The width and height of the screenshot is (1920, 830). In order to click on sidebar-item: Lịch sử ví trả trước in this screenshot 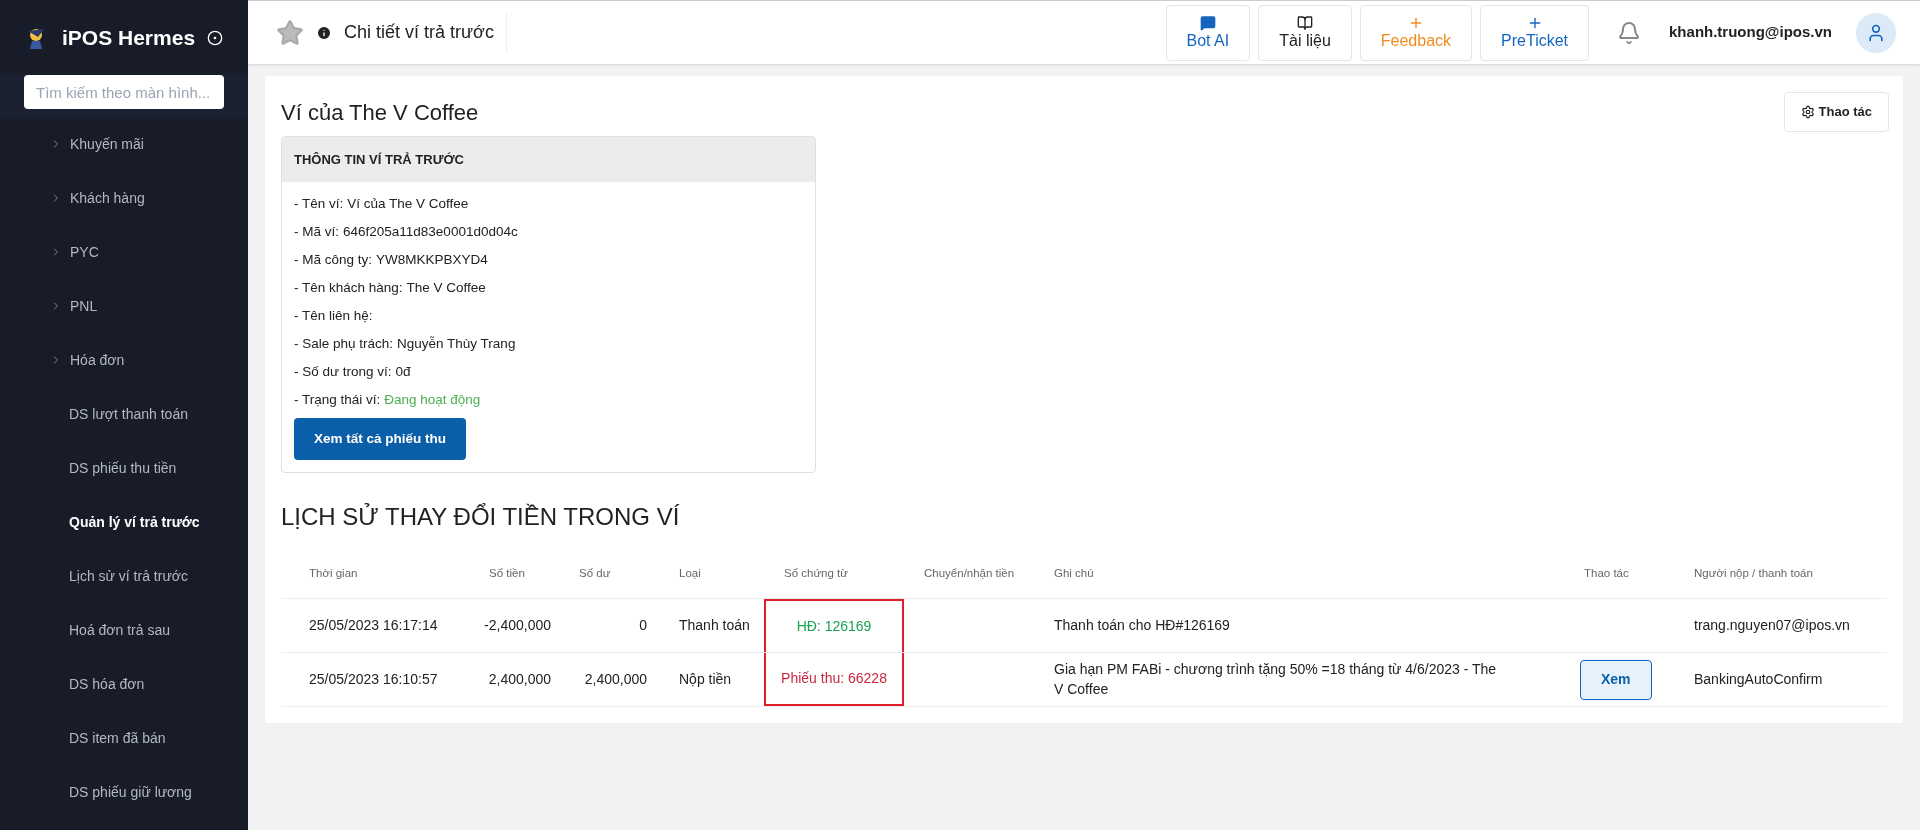, I will do `click(124, 576)`.